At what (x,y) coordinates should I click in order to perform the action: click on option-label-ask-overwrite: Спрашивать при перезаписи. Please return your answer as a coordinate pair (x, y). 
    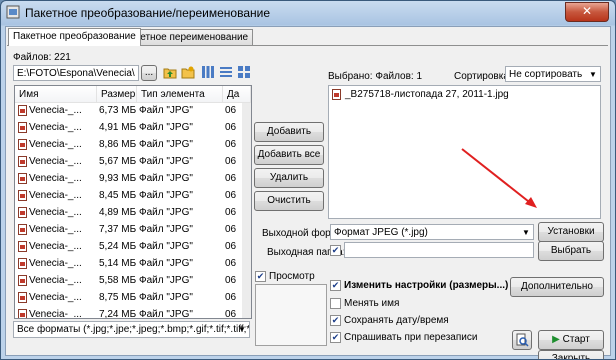
    Looking at the image, I should click on (411, 337).